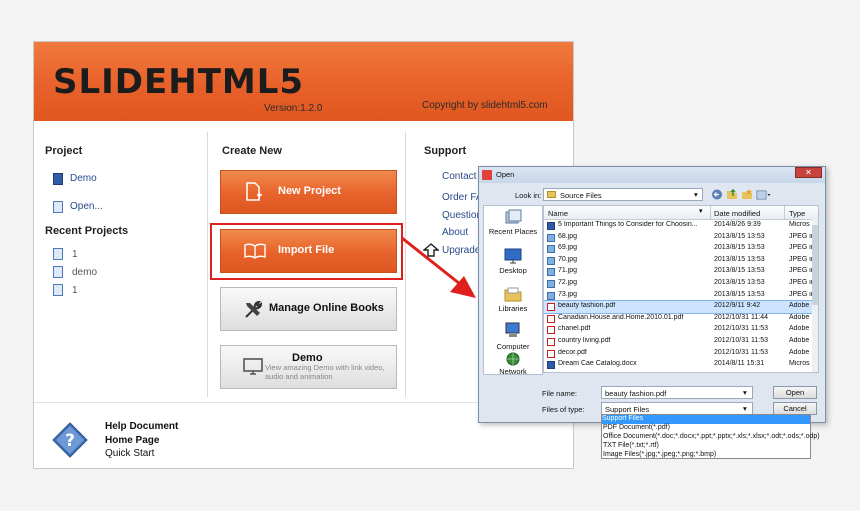 This screenshot has height=511, width=860. I want to click on file-name: Canadian.House.and.Home.2010.01.pdf, so click(621, 317).